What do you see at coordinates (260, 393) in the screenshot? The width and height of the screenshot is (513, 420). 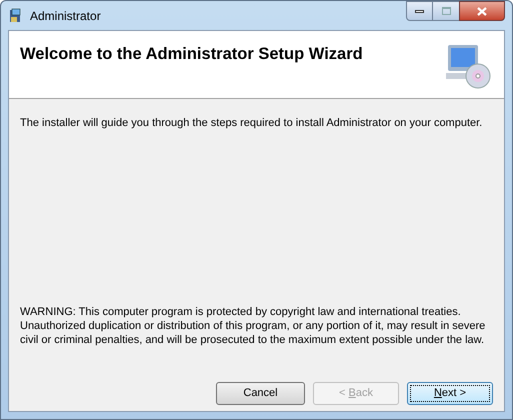 I see `wizard-button: Cancel` at bounding box center [260, 393].